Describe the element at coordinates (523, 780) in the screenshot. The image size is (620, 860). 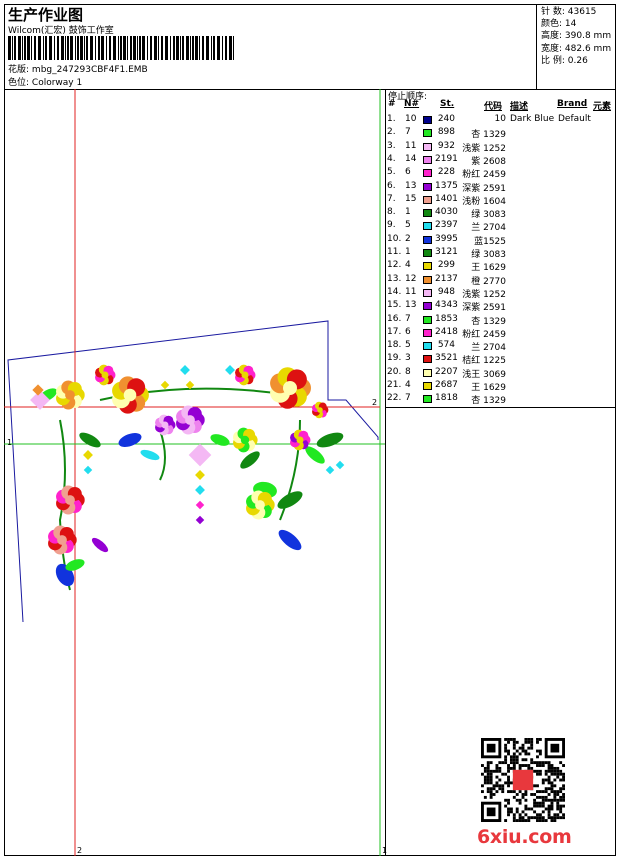
I see `qr-code` at that location.